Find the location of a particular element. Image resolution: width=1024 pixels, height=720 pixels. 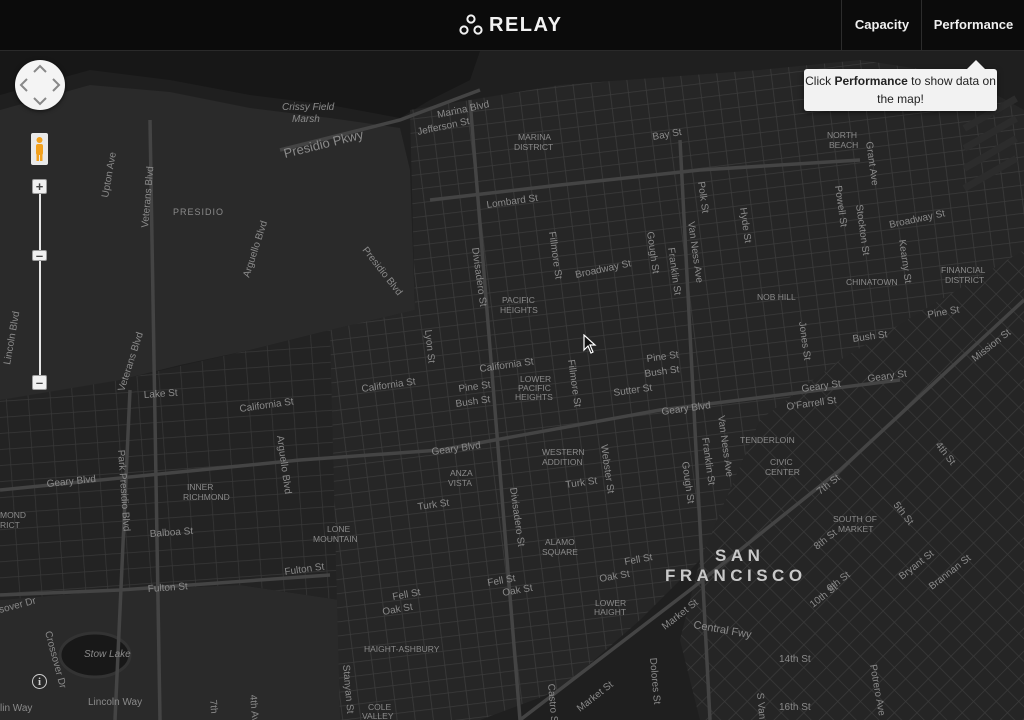

label-western2: ADDITION is located at coordinates (562, 462).